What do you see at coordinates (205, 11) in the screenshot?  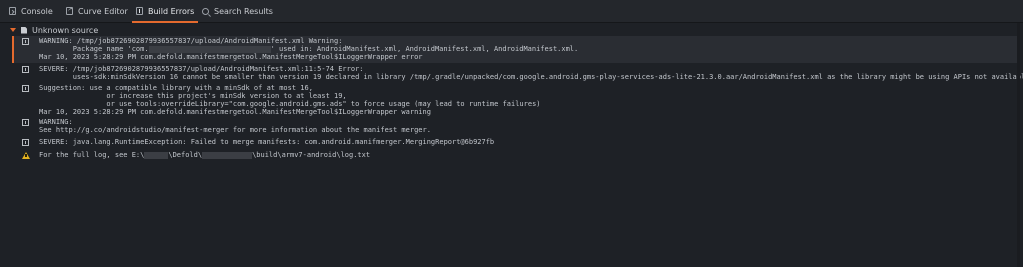 I see `search-icon` at bounding box center [205, 11].